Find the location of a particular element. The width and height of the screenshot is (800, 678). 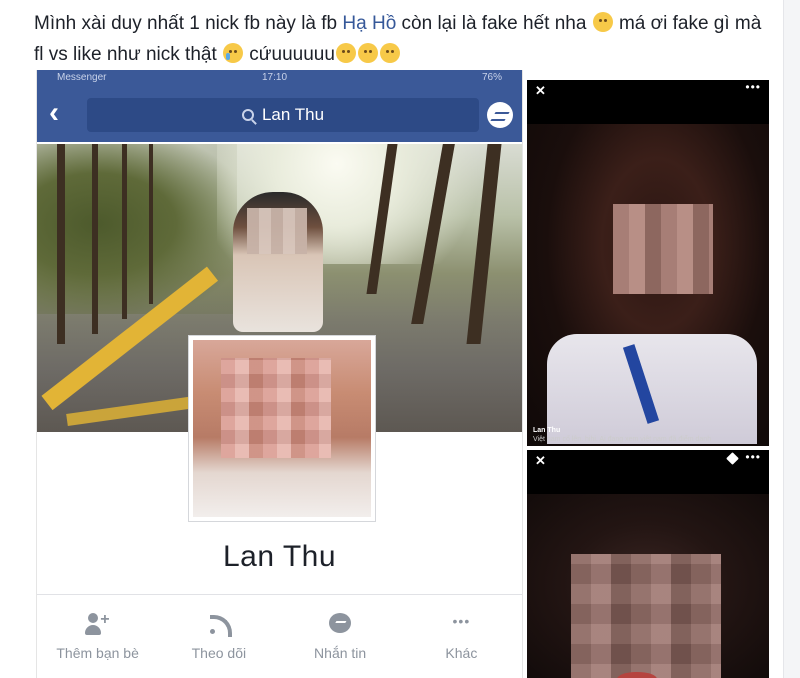

add-friend-button: + Thêm bạn bè is located at coordinates (97, 636).